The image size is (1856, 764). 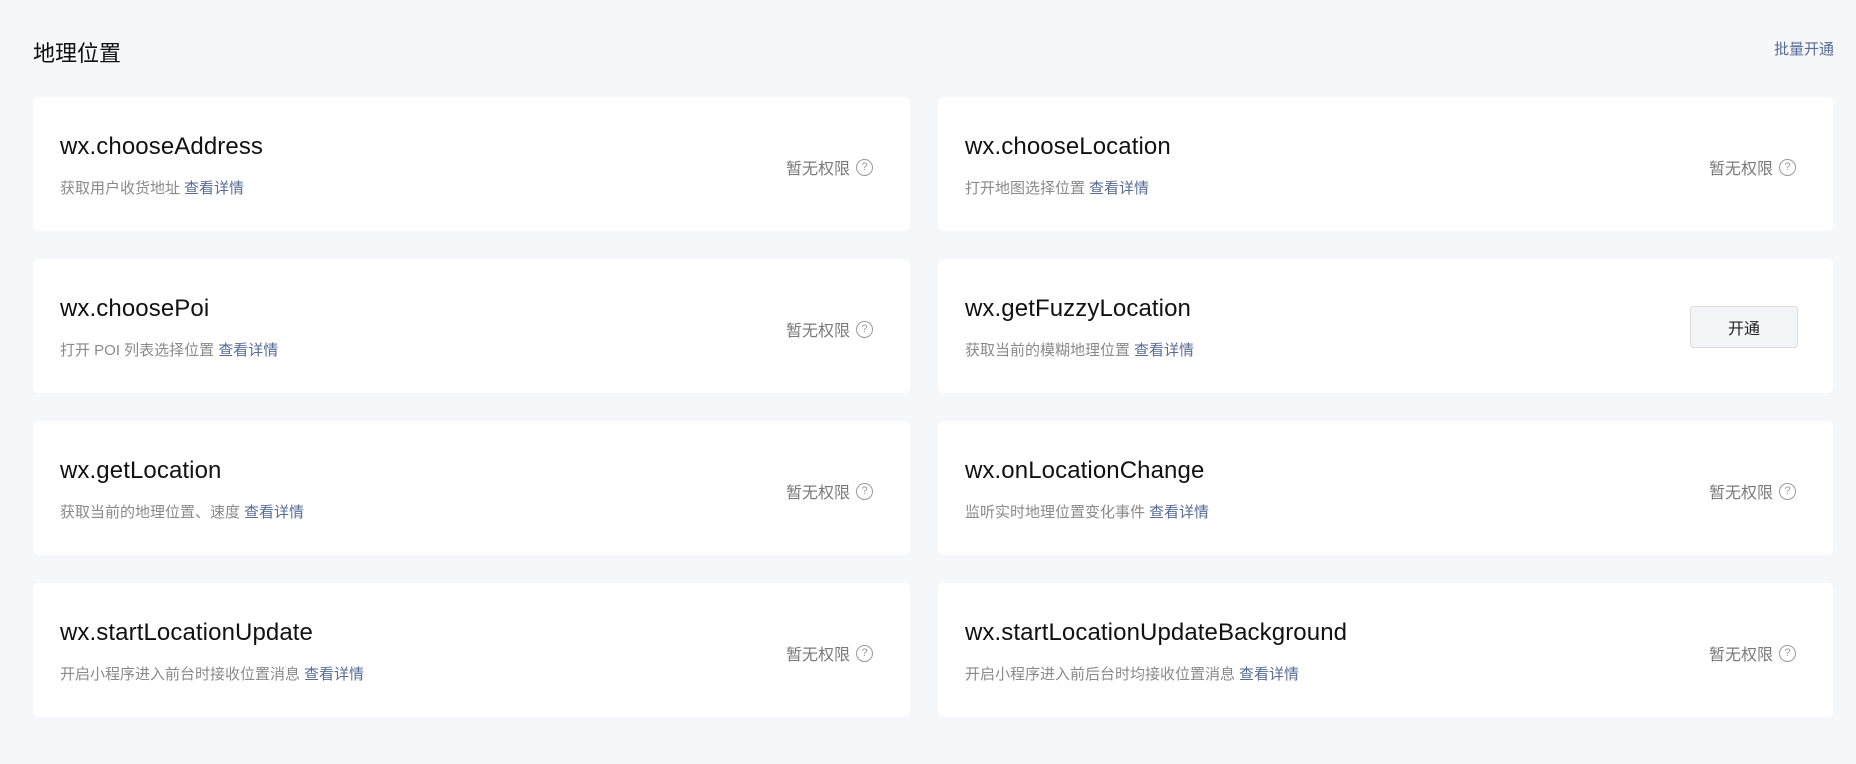 What do you see at coordinates (471, 326) in the screenshot?
I see `api-card-choosePoi: wx.choosePoi 打开 POI 列表选择位置 查看详情 暂无权限 ?` at bounding box center [471, 326].